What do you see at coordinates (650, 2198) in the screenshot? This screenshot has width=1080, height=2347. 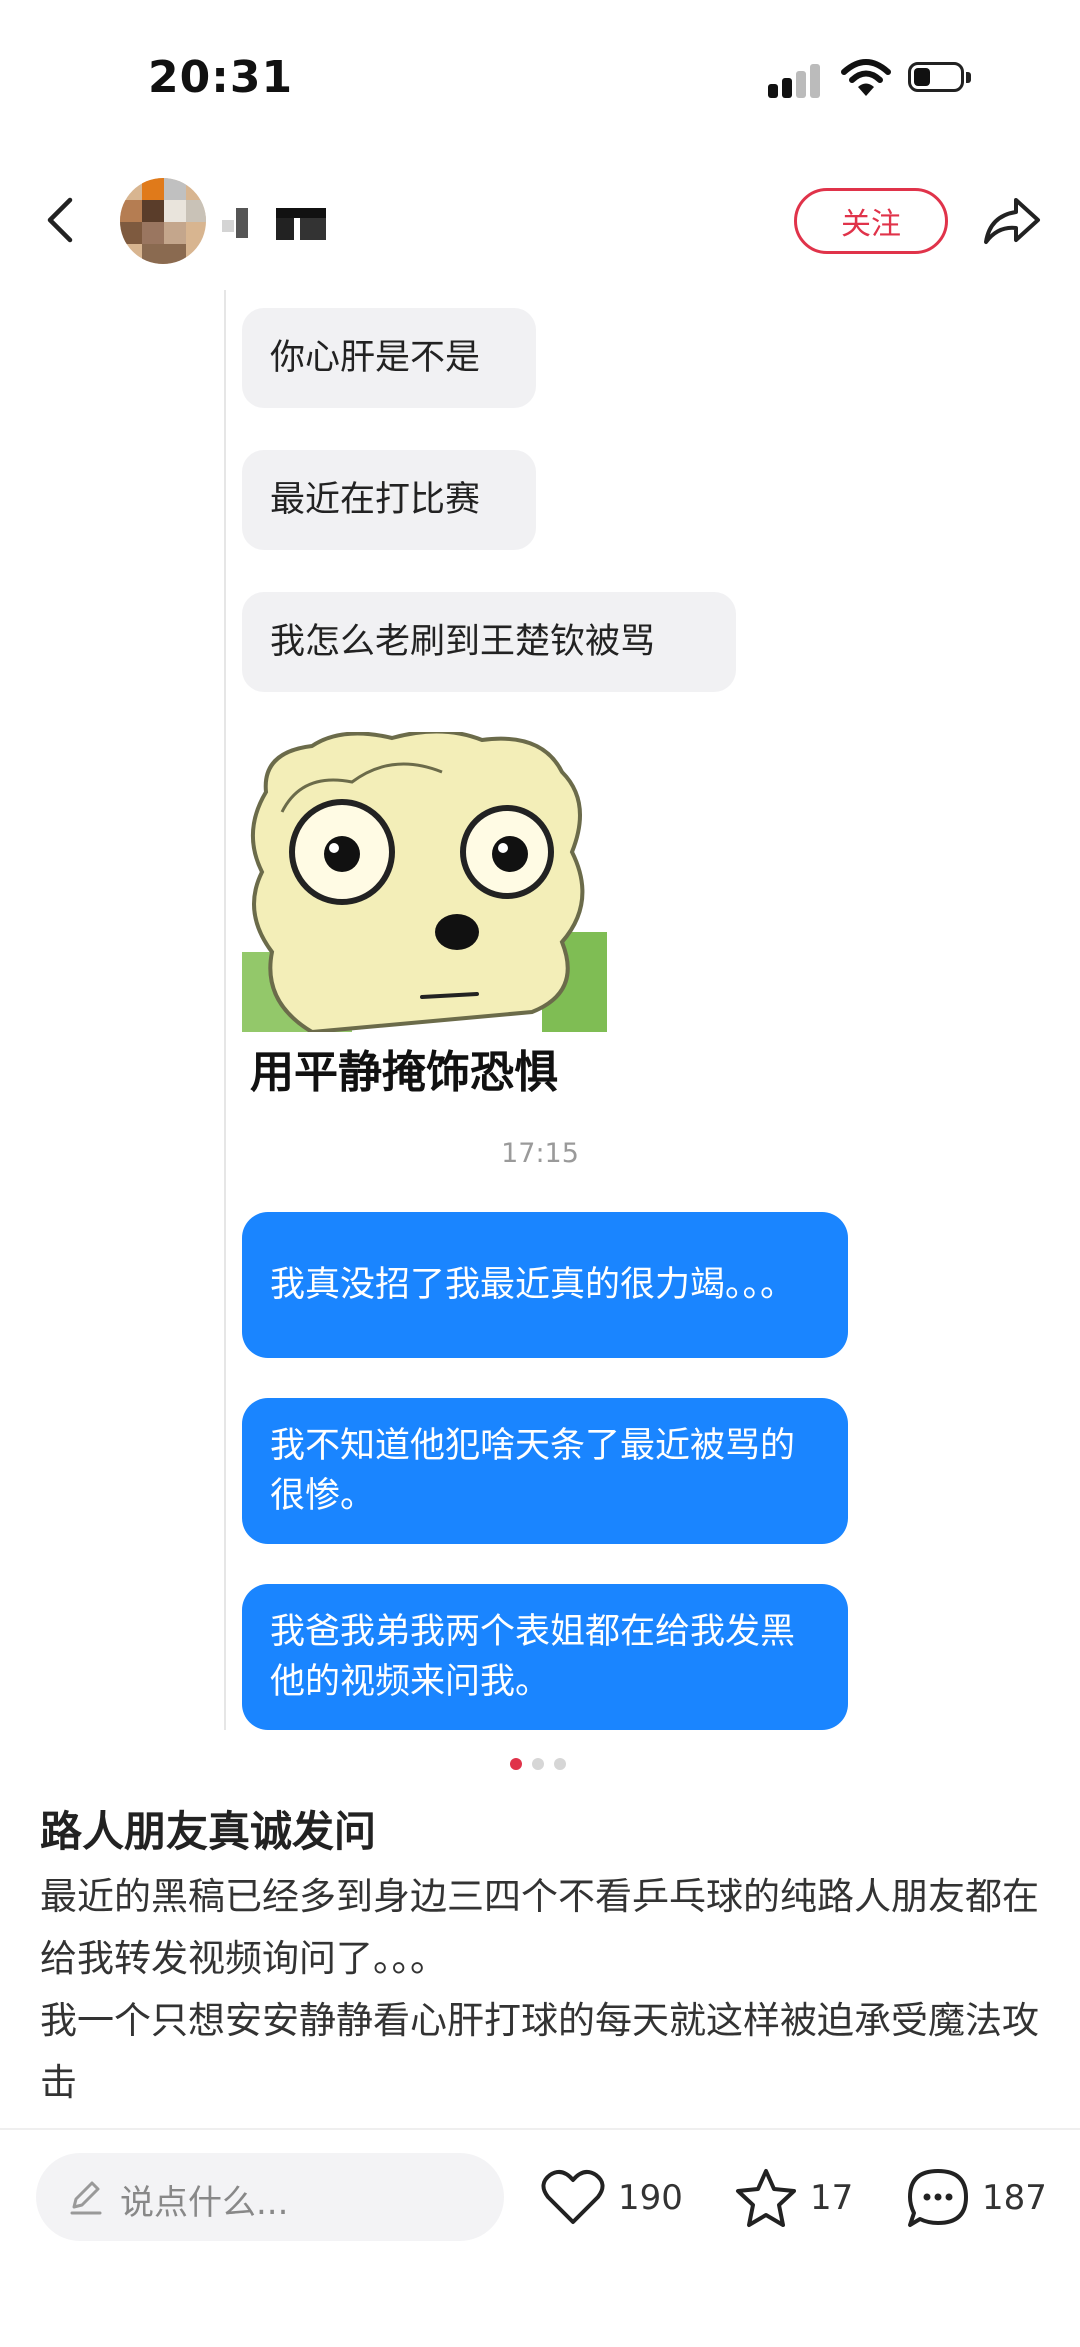 I see `like-count: 190` at bounding box center [650, 2198].